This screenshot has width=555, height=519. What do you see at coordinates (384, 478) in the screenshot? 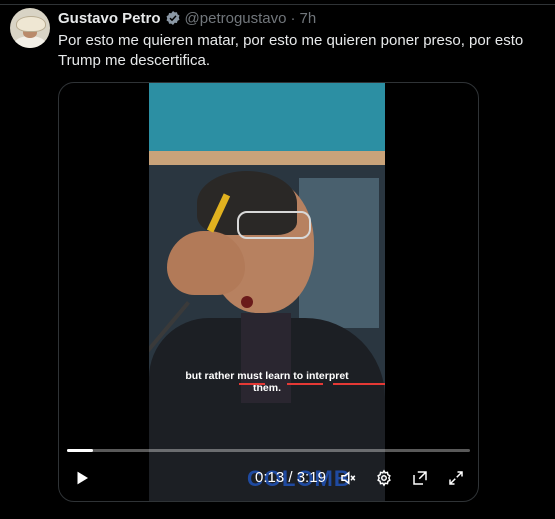
I see `gear-icon` at bounding box center [384, 478].